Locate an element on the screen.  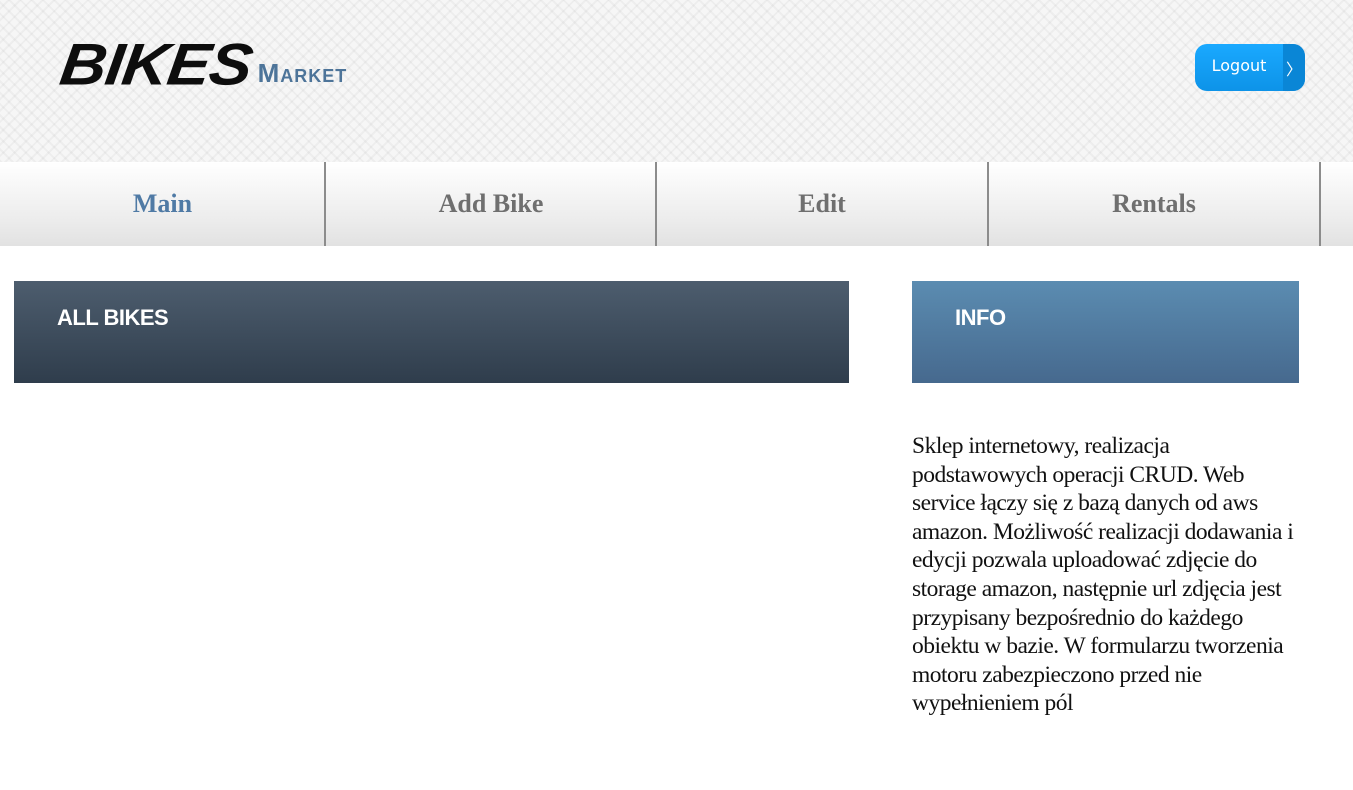
nav-item-main: Main is located at coordinates (162, 204).